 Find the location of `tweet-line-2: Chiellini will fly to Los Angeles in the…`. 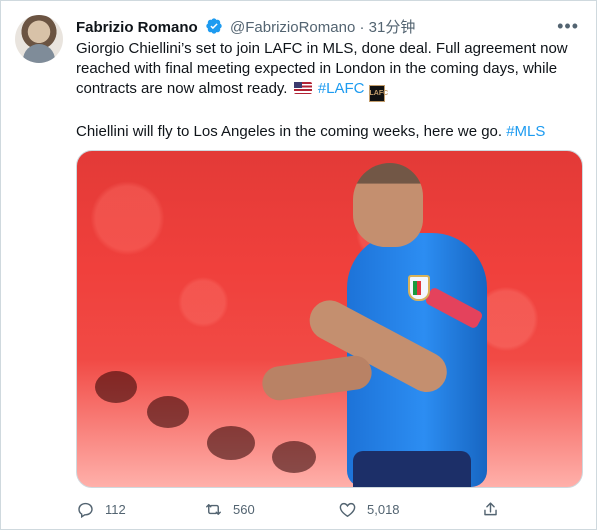

tweet-line-2: Chiellini will fly to Los Angeles in the… is located at coordinates (291, 131).